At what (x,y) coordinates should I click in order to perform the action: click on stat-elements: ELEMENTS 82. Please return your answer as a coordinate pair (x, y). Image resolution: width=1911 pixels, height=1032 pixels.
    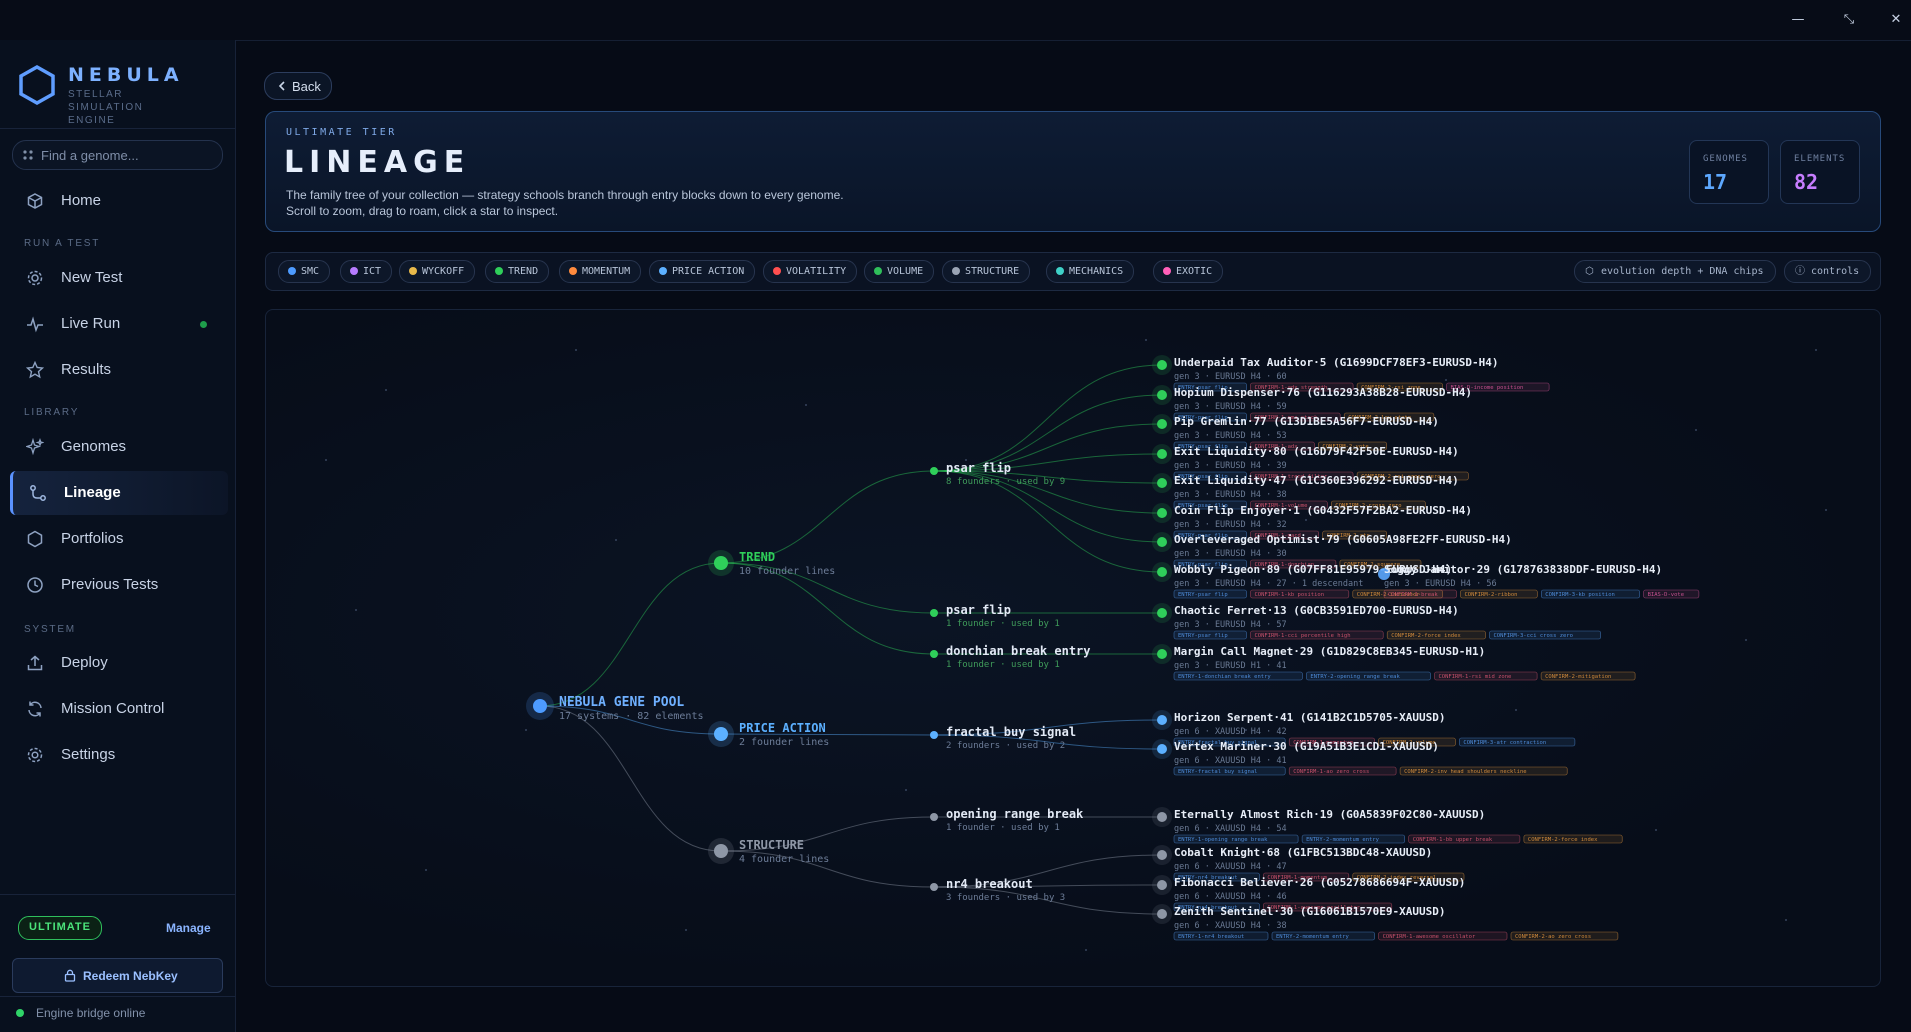
    Looking at the image, I should click on (1820, 172).